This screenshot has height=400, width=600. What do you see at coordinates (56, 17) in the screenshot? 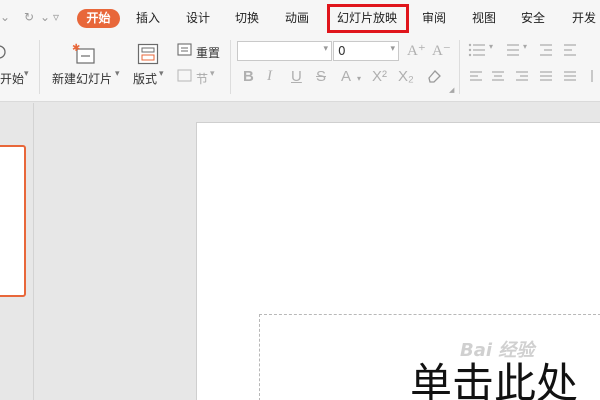
I see `customize-toolbar-icon: ▿` at bounding box center [56, 17].